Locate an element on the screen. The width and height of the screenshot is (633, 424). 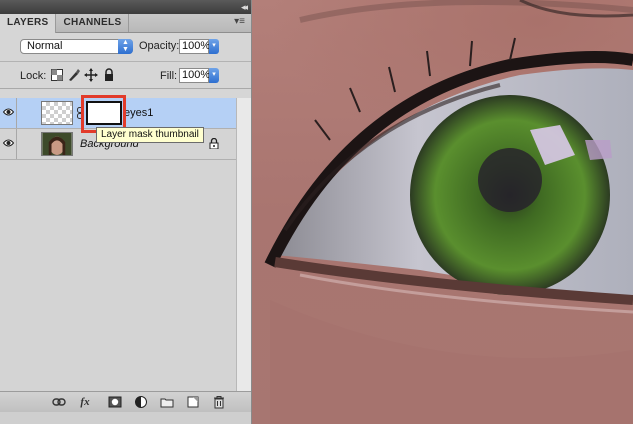
tab-channels: CHANNELS is located at coordinates (93, 23).